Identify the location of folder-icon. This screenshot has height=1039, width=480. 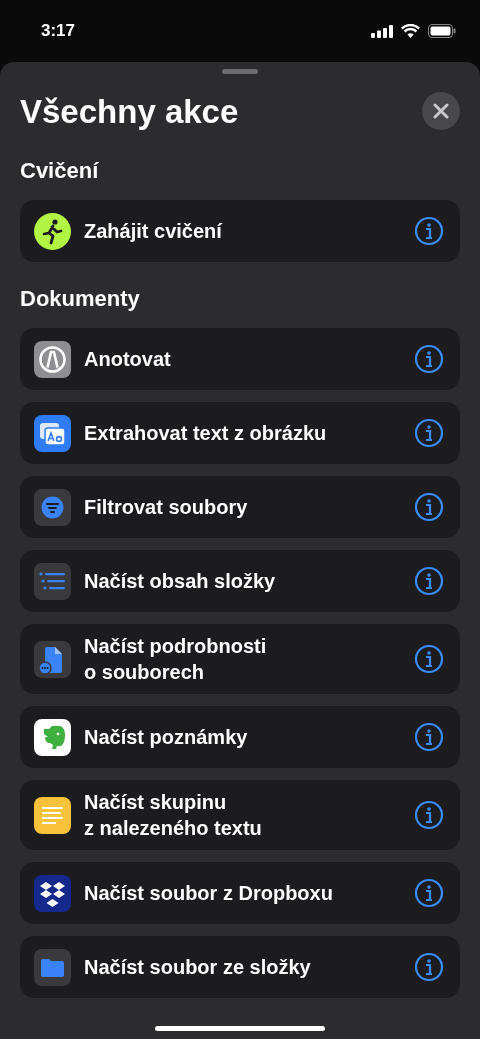
(52, 967).